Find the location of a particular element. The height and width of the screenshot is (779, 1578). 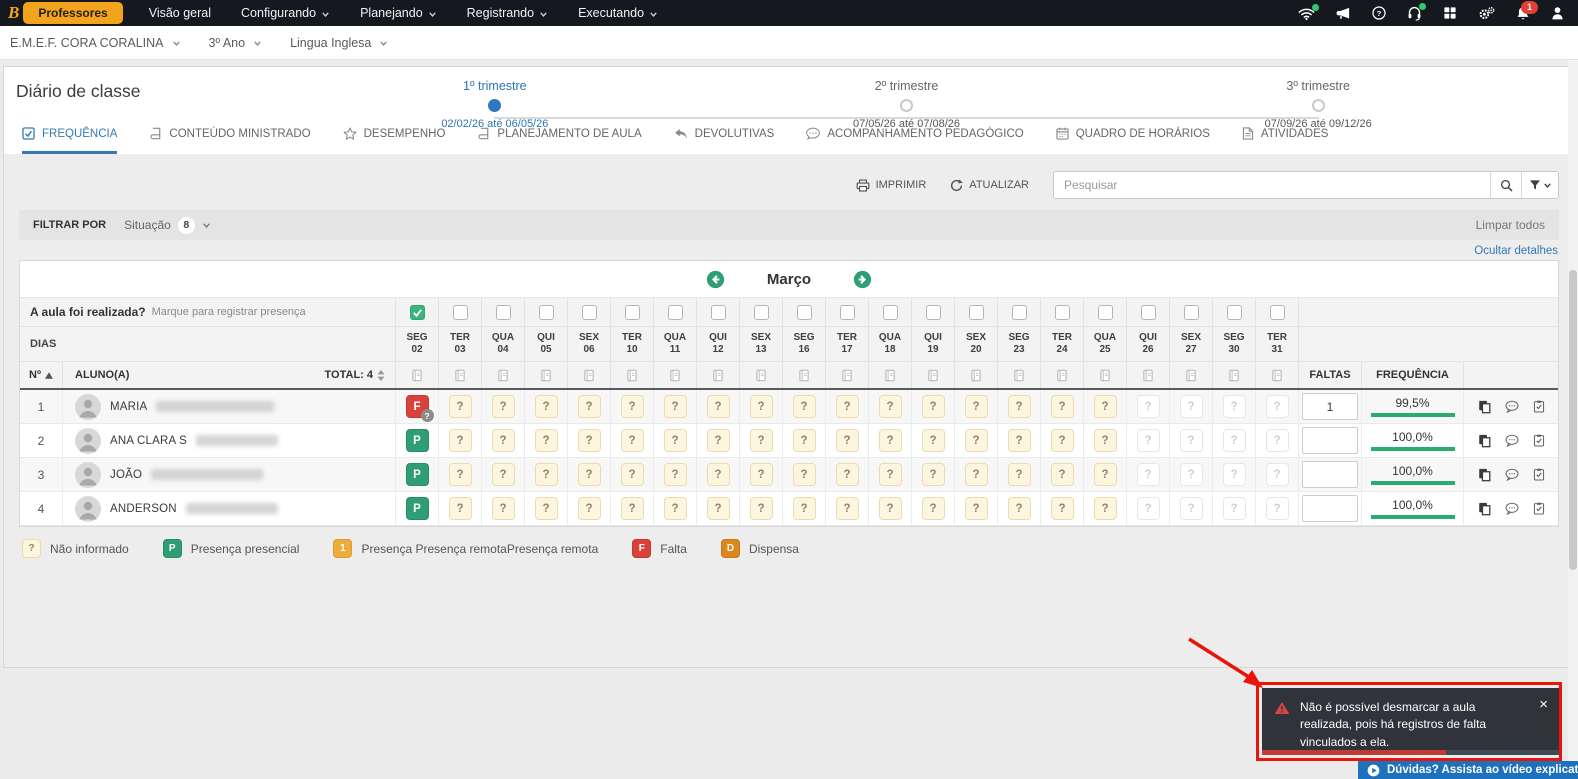

toast-close-button: × is located at coordinates (1543, 705).